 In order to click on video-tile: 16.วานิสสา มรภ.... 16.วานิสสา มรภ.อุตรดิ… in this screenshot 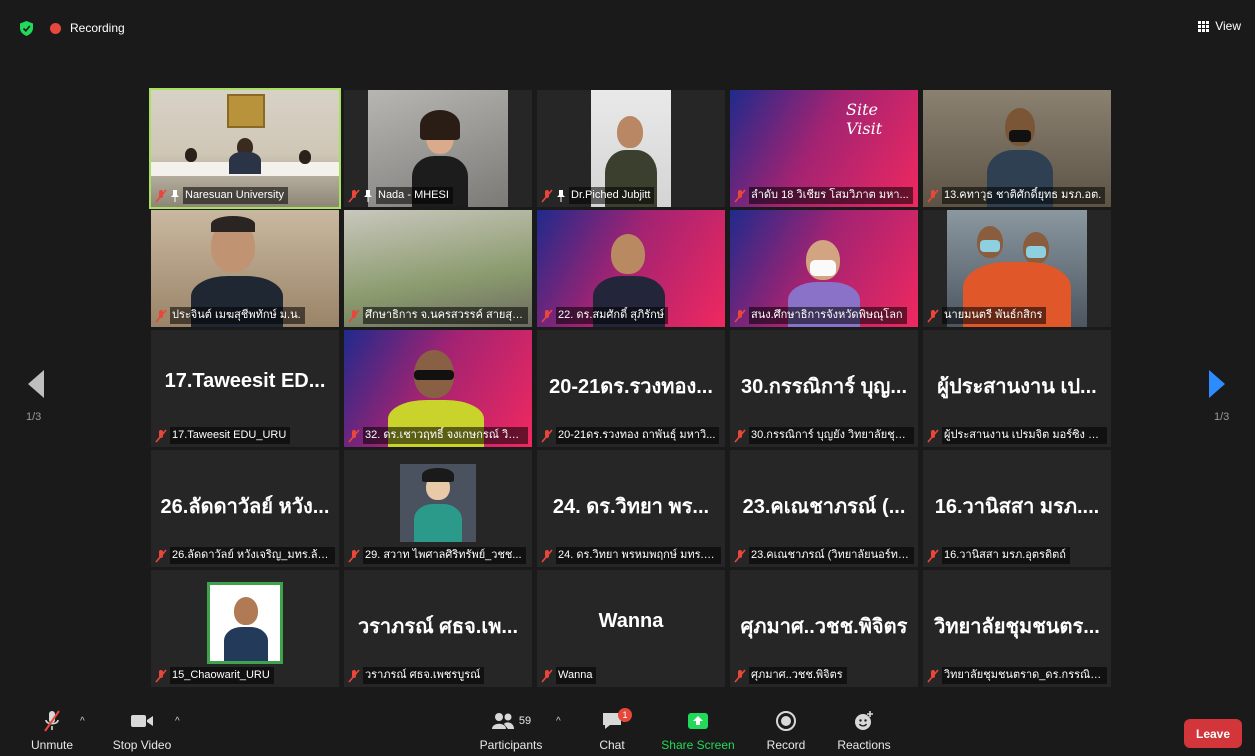, I will do `click(1017, 508)`.